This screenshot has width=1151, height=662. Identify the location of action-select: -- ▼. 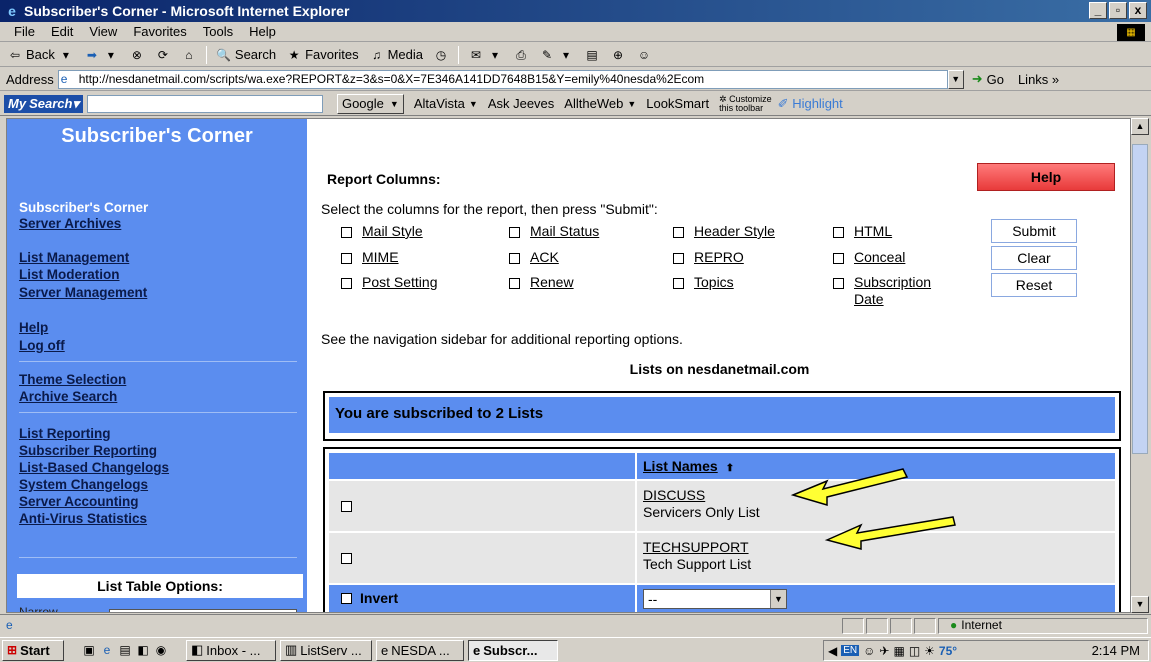
(715, 599).